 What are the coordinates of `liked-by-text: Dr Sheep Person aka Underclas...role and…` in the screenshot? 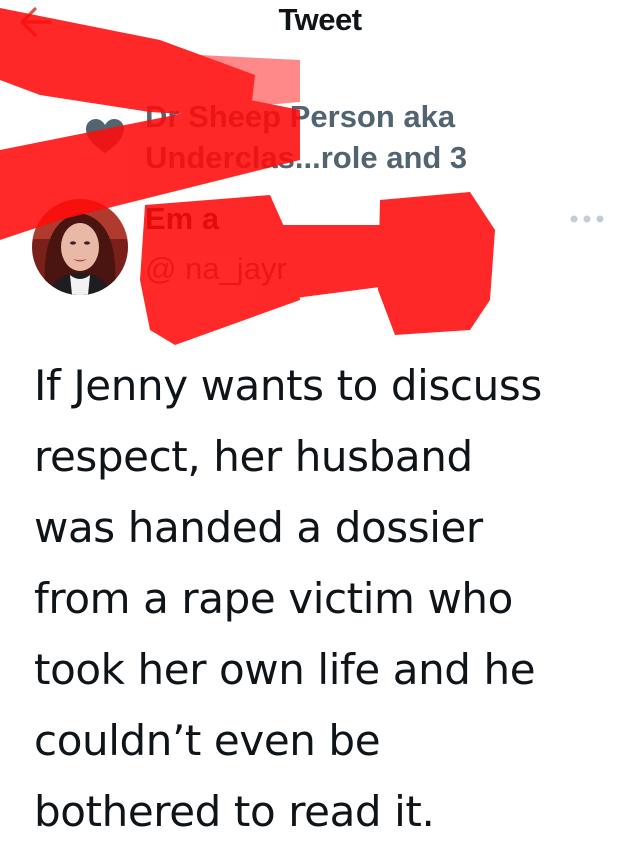 It's located at (306, 137).